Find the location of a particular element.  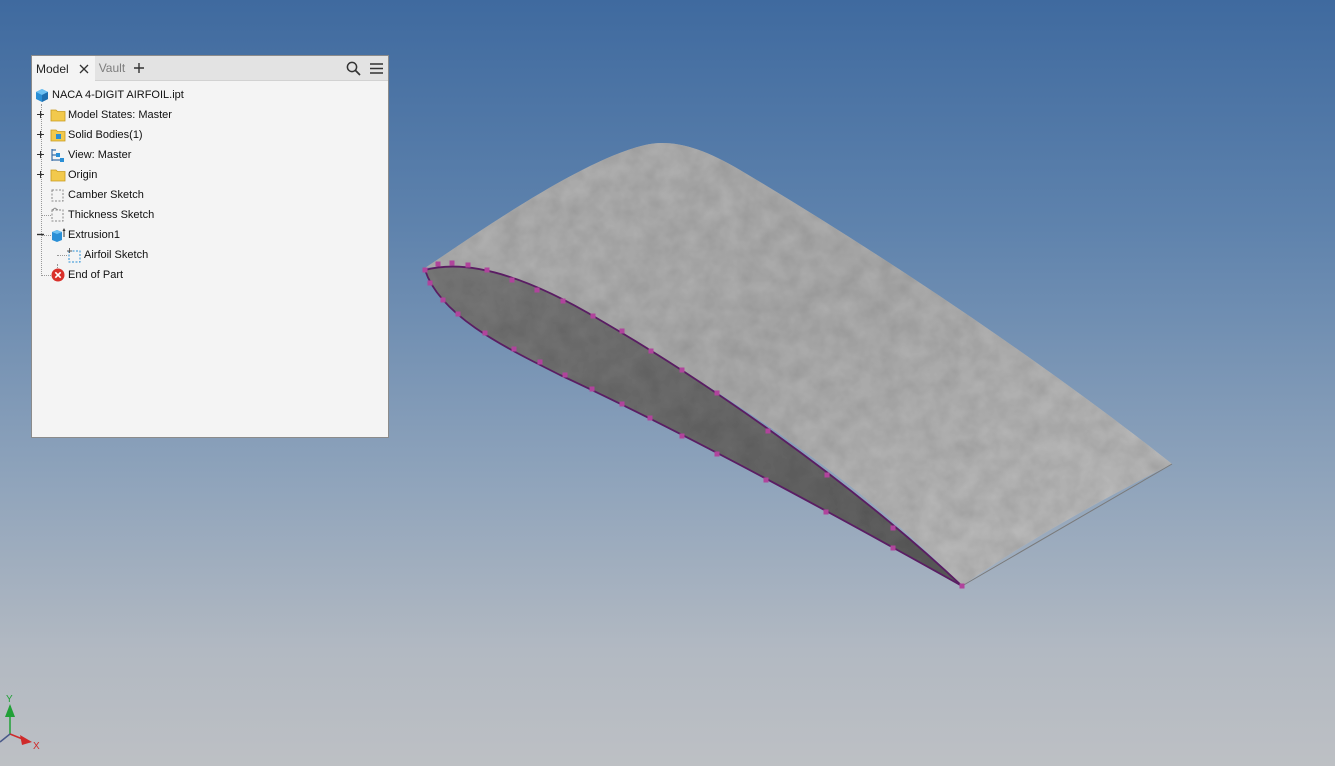

tree-item-label: Origin is located at coordinates (83, 175).